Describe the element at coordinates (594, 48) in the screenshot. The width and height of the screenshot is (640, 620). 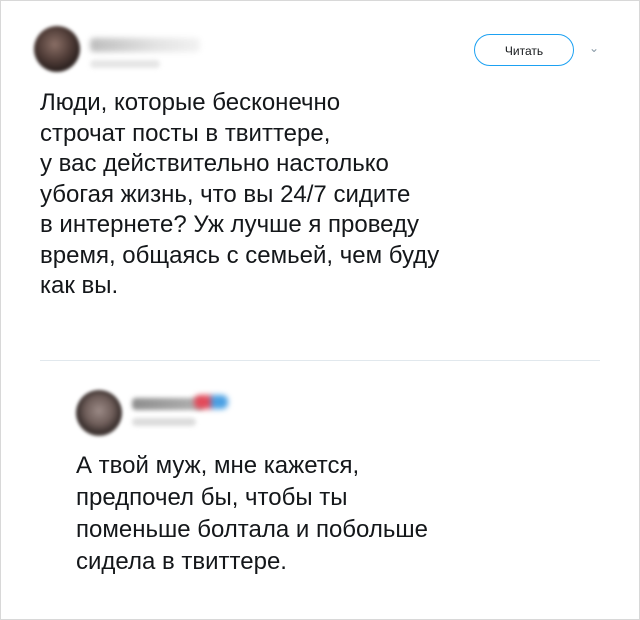
I see `chevron-down-icon: ⌄` at that location.